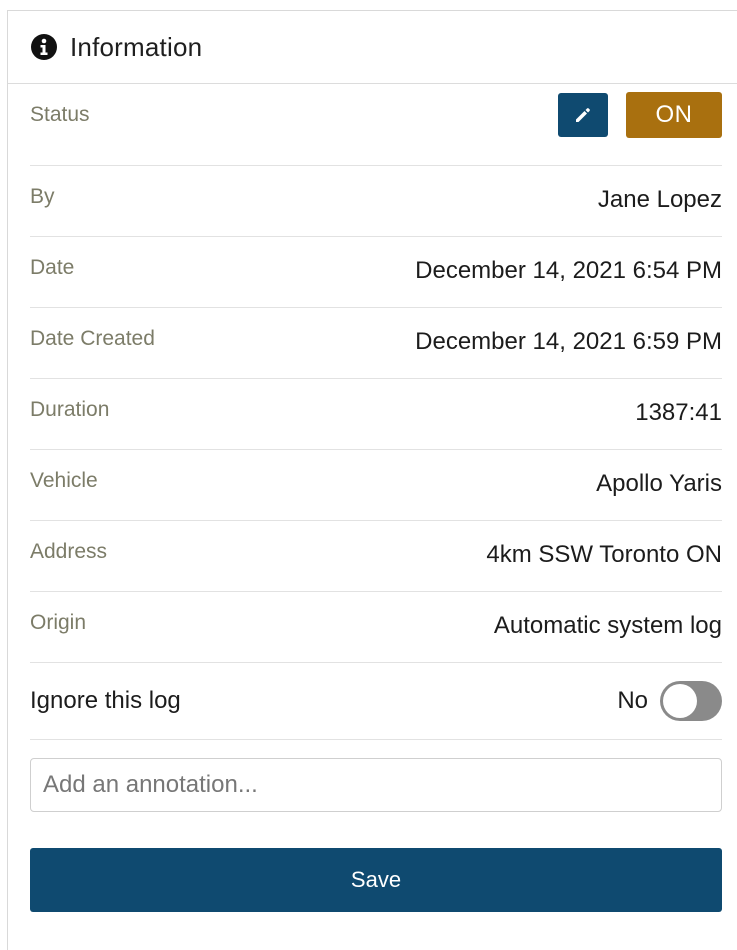 The width and height of the screenshot is (737, 950). What do you see at coordinates (105, 700) in the screenshot?
I see `ignore-log-label: Ignore this log` at bounding box center [105, 700].